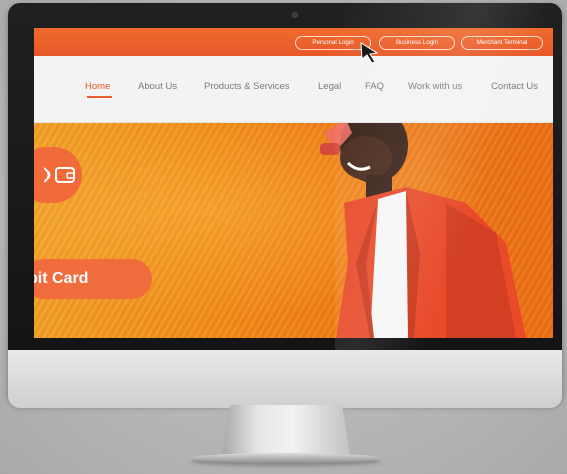  I want to click on monitor-chin, so click(285, 379).